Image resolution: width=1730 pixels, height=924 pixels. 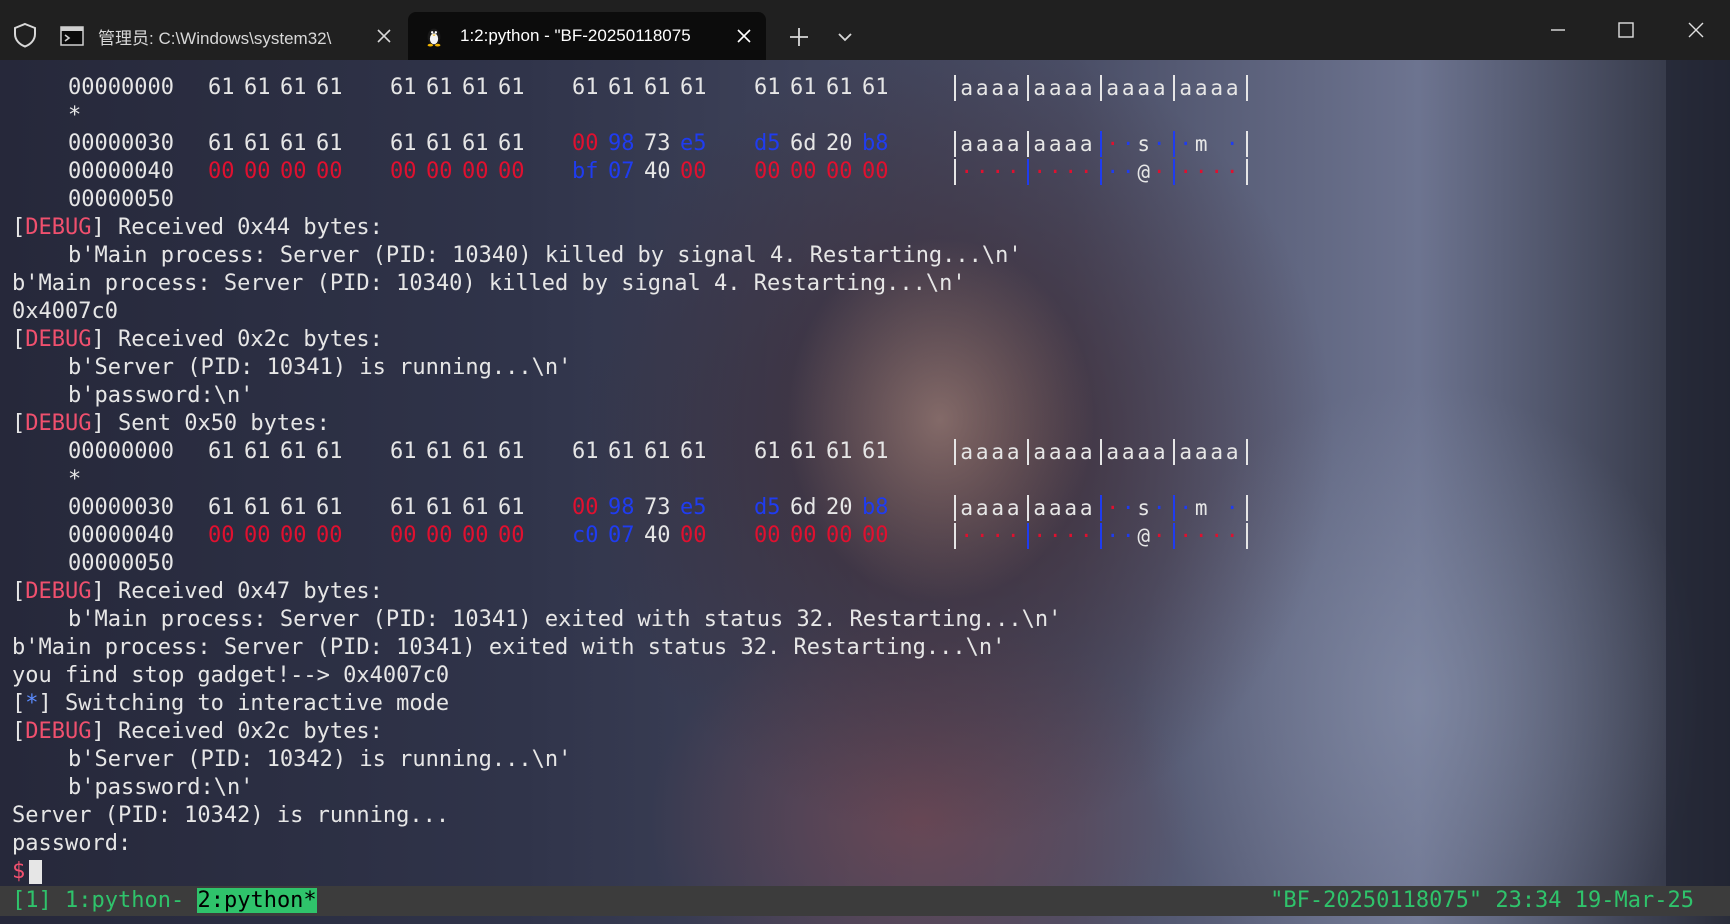 I want to click on cmd-icon, so click(x=72, y=36).